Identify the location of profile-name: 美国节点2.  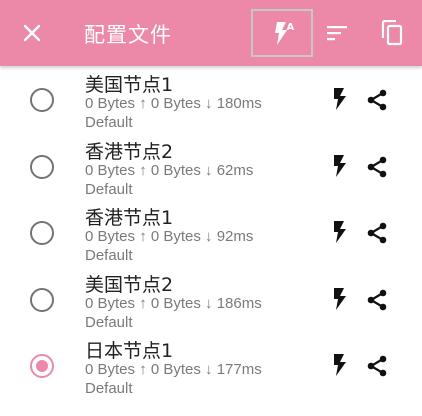
(129, 284).